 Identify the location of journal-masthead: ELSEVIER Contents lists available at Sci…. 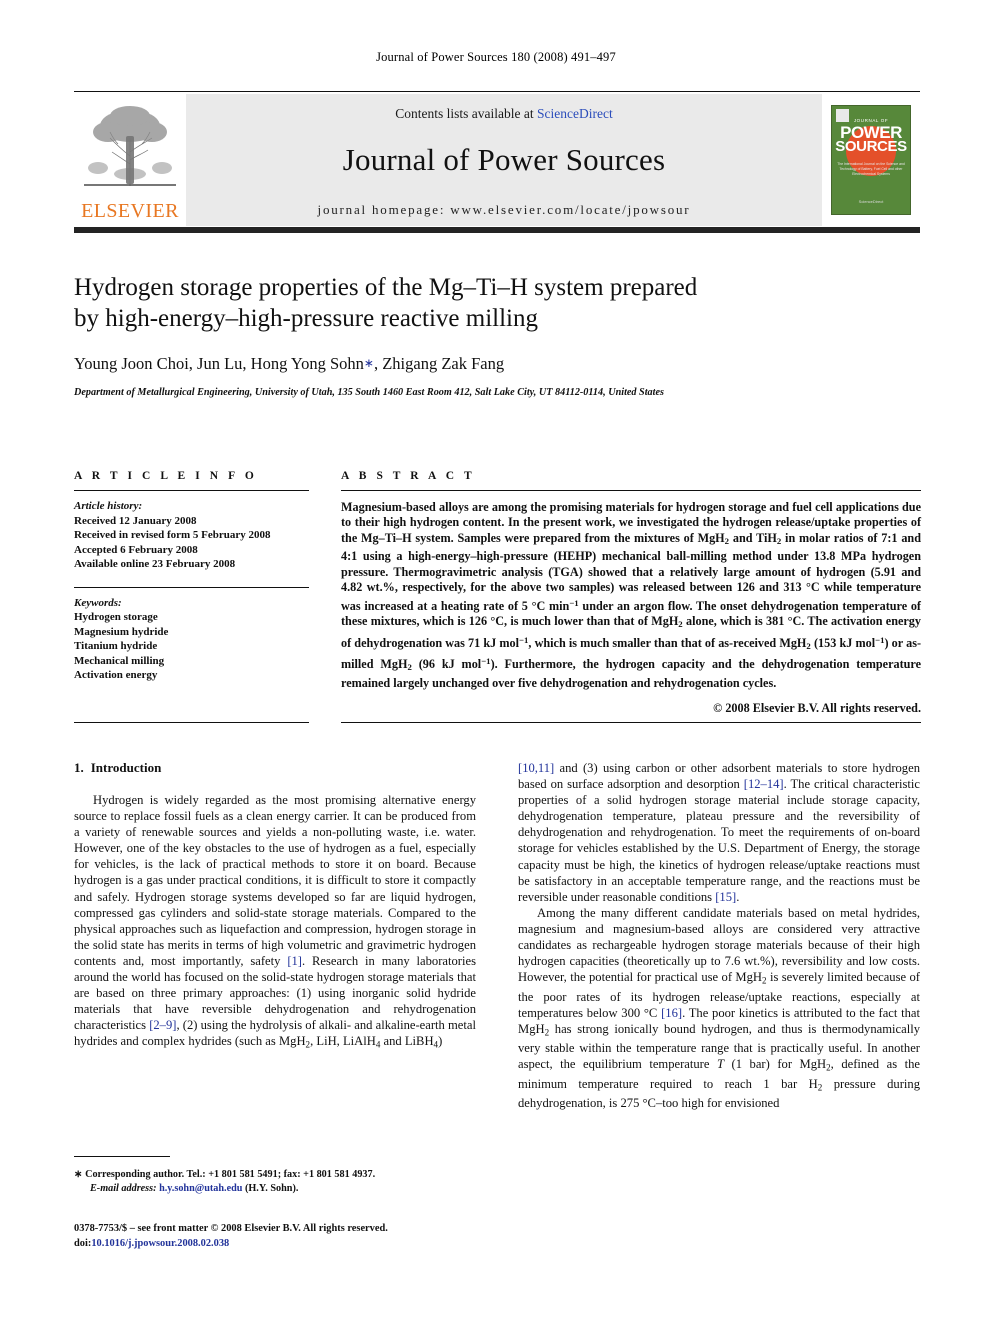
(497, 159).